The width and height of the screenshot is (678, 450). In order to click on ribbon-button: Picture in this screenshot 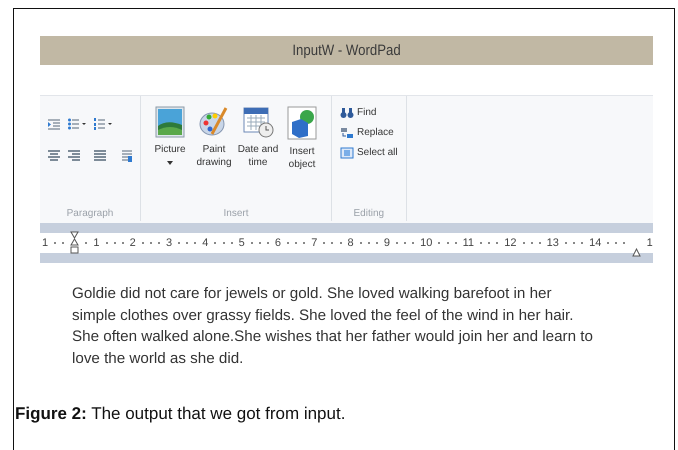, I will do `click(170, 138)`.